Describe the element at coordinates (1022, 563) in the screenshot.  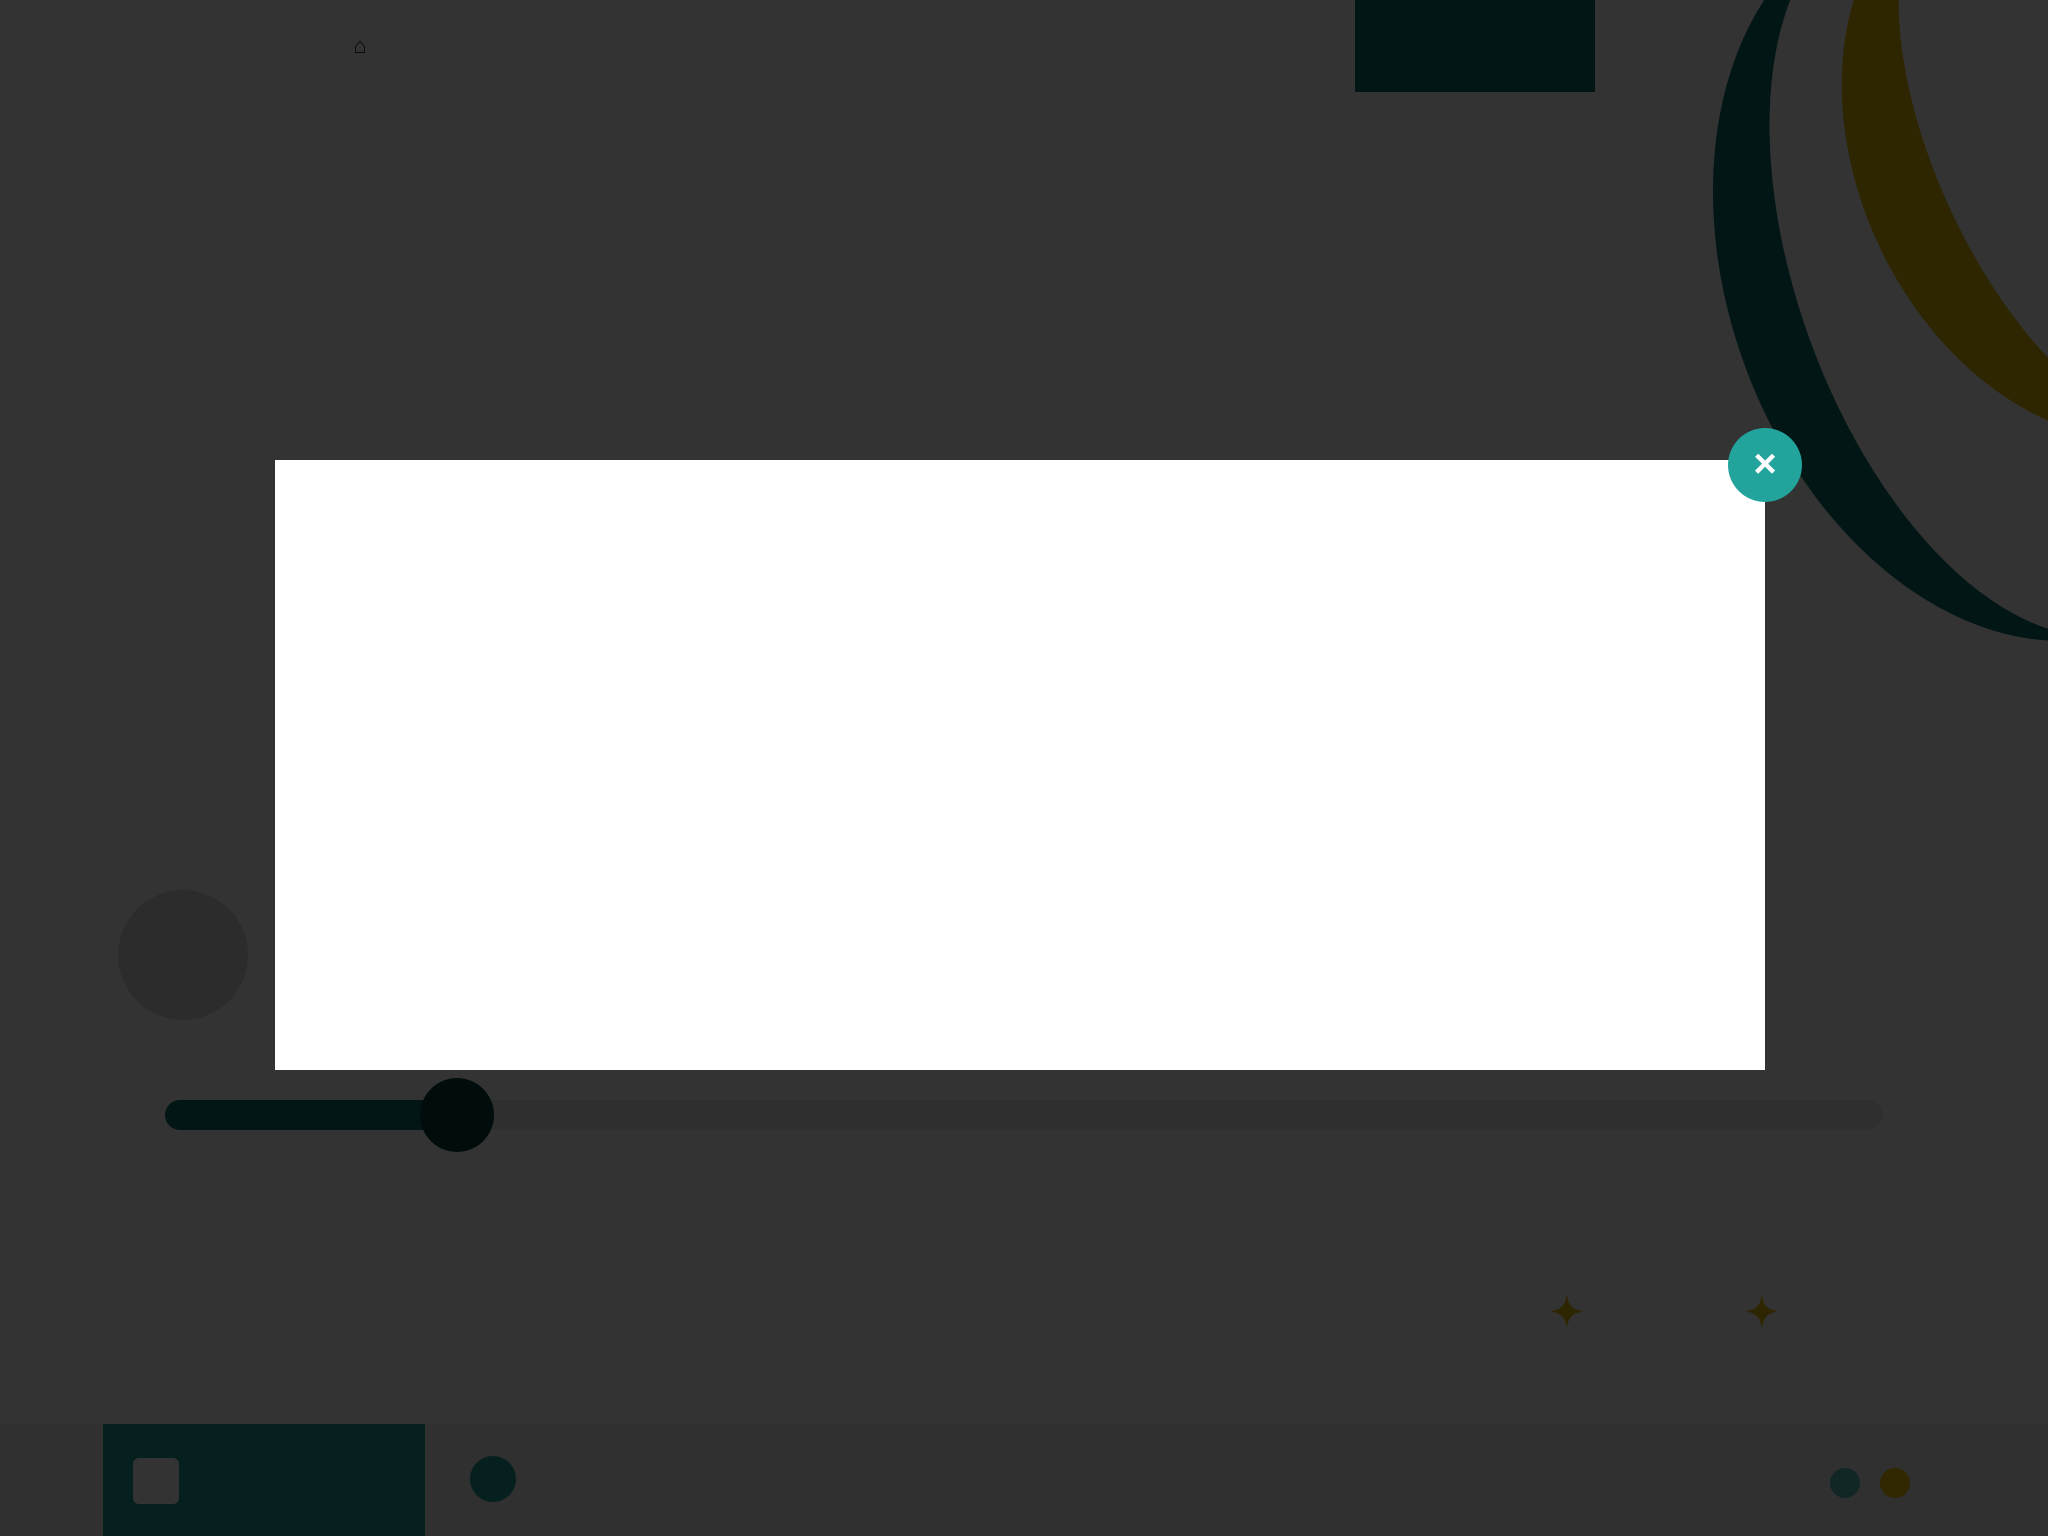
I see `references-list` at that location.